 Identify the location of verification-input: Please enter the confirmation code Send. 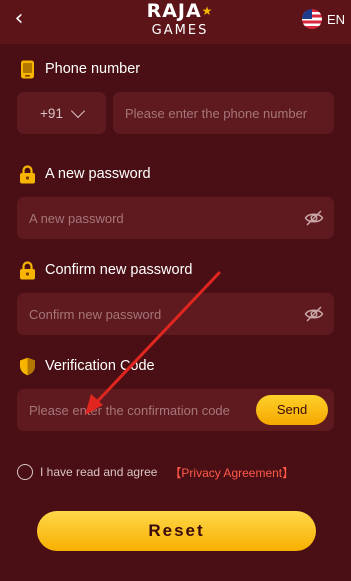
(175, 410).